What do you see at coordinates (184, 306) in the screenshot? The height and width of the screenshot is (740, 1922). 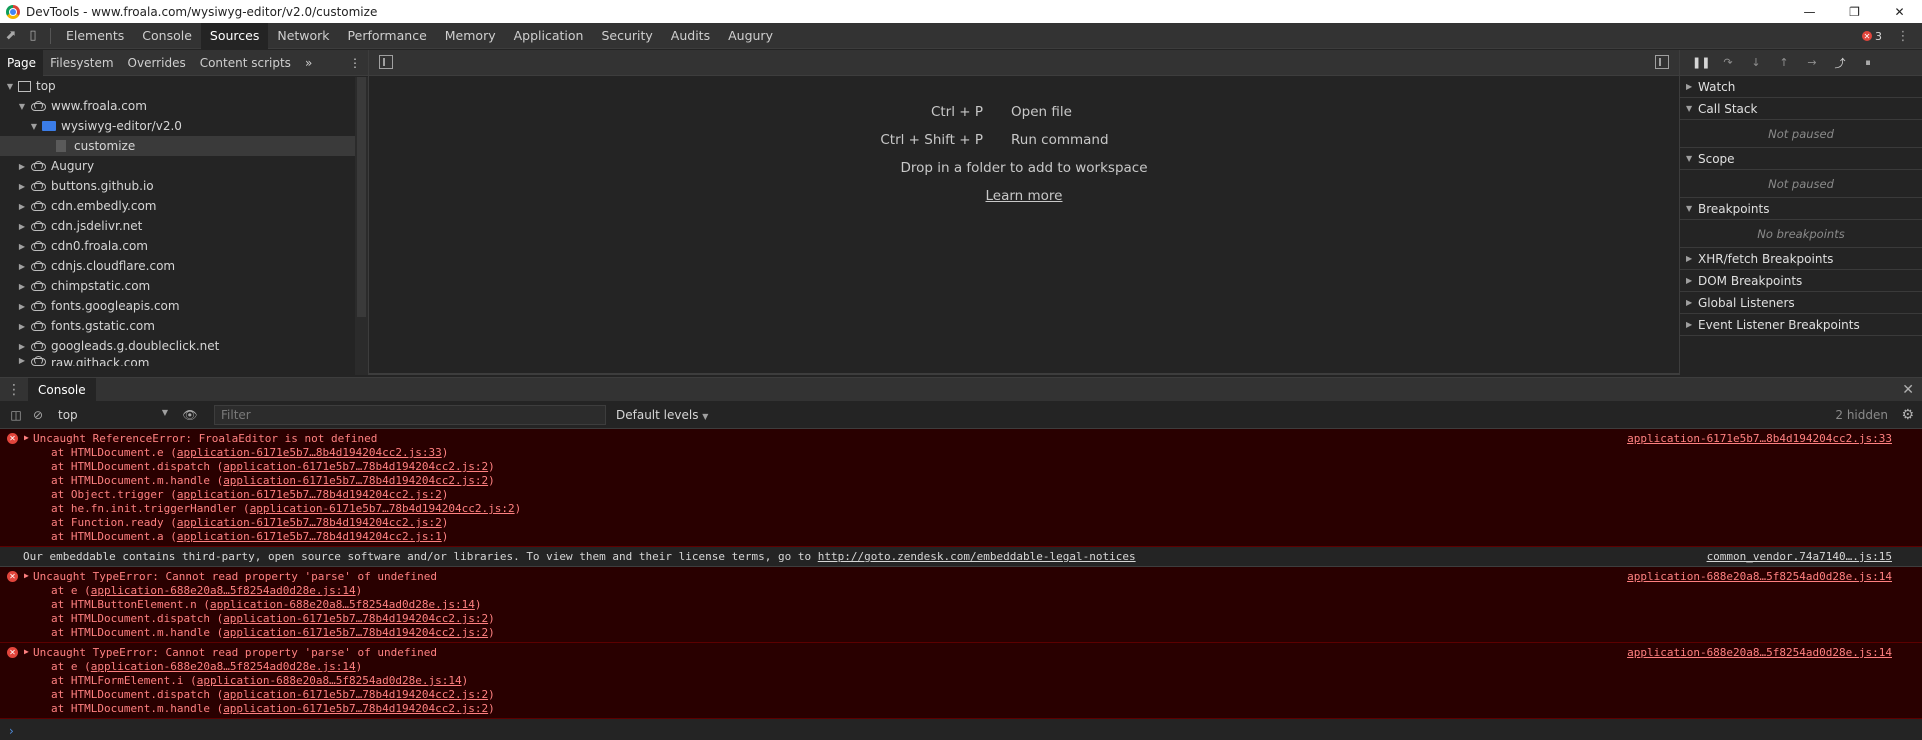 I see `tree-item-fonts-googleapis: ▶ fonts.googleapis.com` at bounding box center [184, 306].